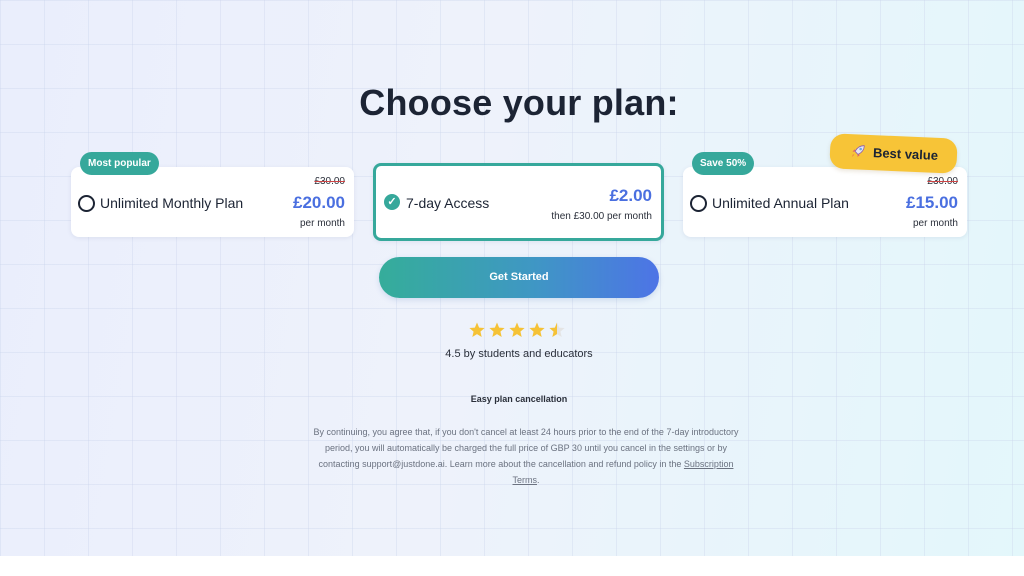 The image size is (1024, 576). Describe the element at coordinates (932, 202) in the screenshot. I see `plan-price: £15.00` at that location.